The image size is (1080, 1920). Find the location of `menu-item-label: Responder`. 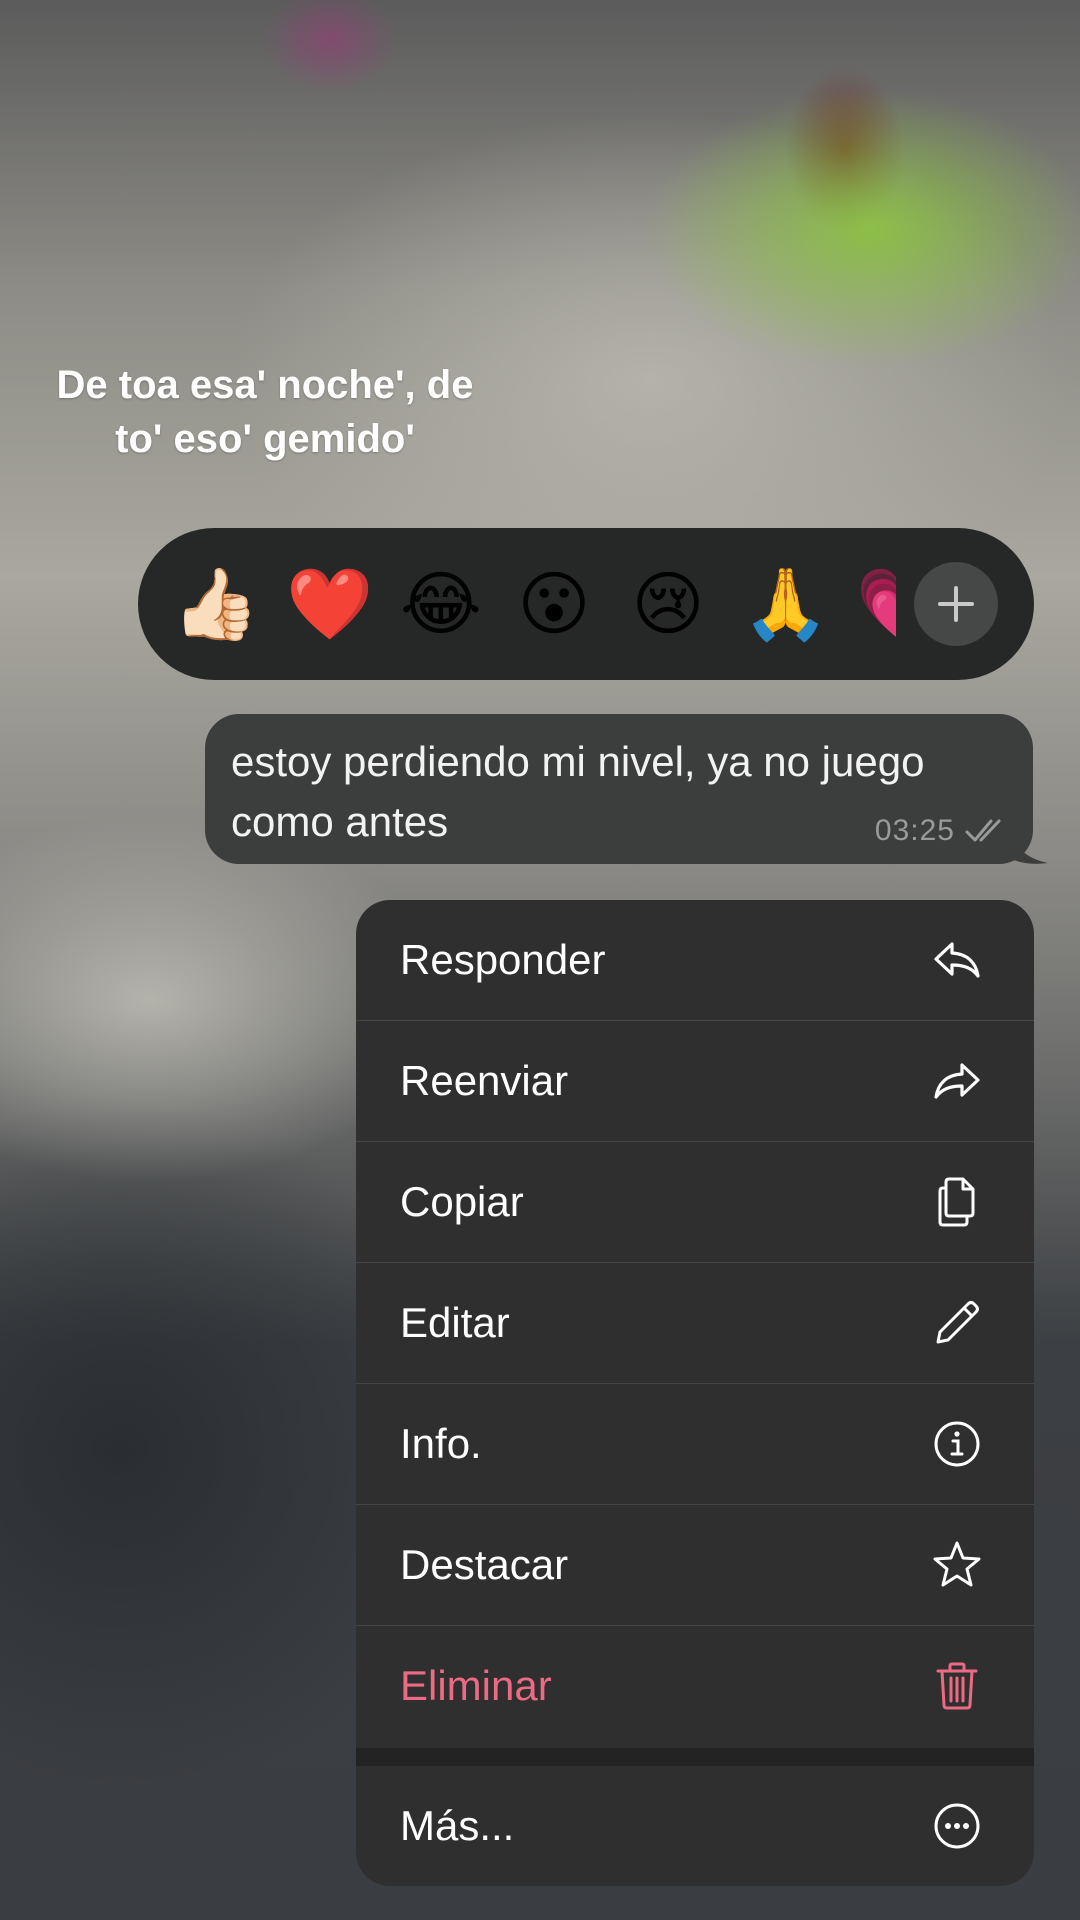

menu-item-label: Responder is located at coordinates (503, 959).